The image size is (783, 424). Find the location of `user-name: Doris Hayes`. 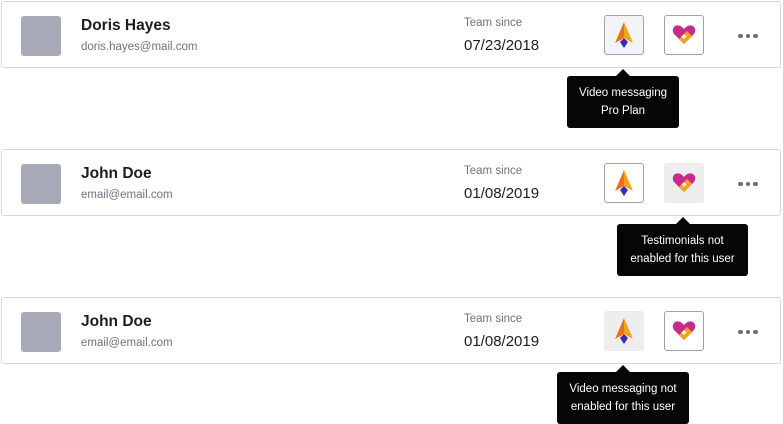

user-name: Doris Hayes is located at coordinates (126, 25).